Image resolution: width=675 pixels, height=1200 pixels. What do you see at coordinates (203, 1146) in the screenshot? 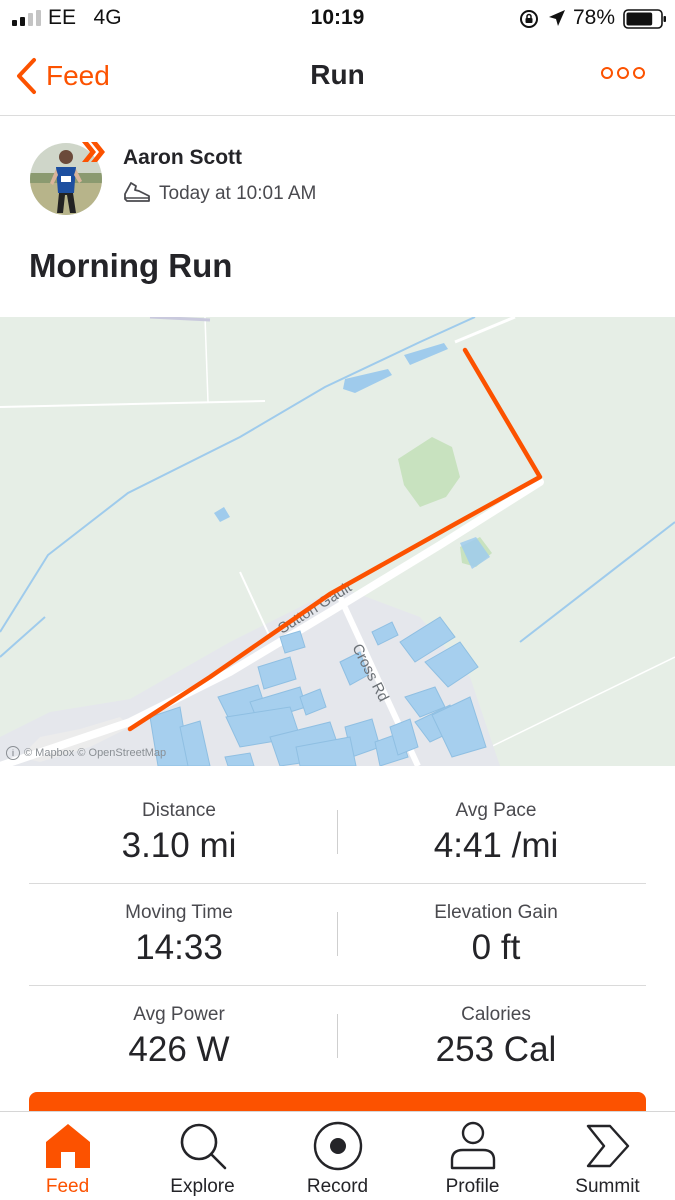
I see `search-icon` at bounding box center [203, 1146].